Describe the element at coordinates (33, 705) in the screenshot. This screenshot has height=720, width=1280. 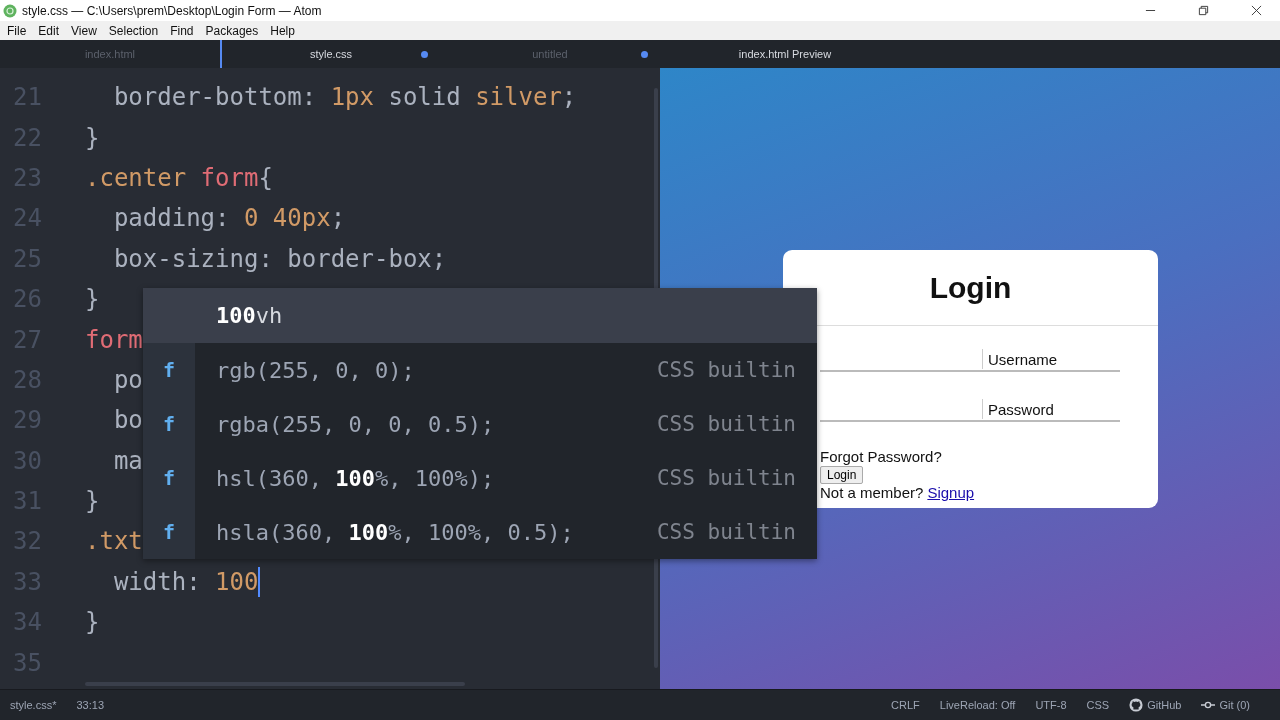
I see `status-file: style.css*` at that location.